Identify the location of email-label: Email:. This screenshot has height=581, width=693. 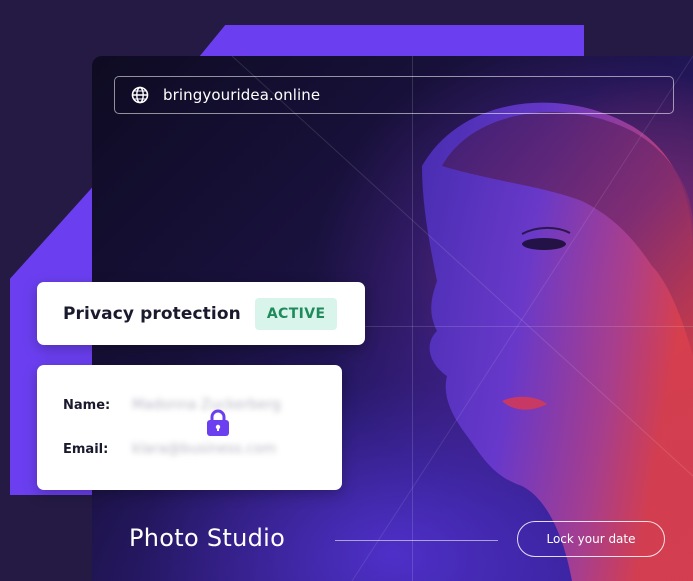
(86, 449).